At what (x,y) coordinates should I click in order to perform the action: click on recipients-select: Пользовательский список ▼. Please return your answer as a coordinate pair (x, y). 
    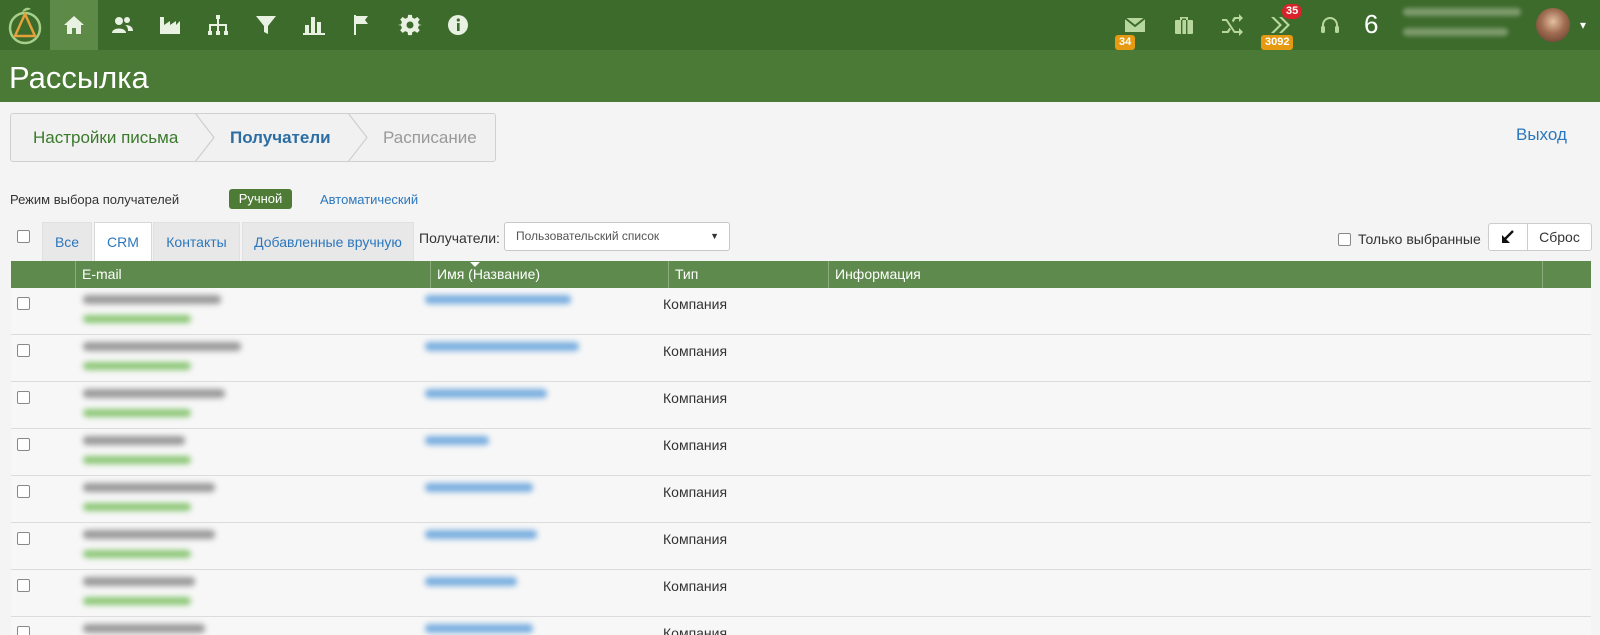
    Looking at the image, I should click on (617, 236).